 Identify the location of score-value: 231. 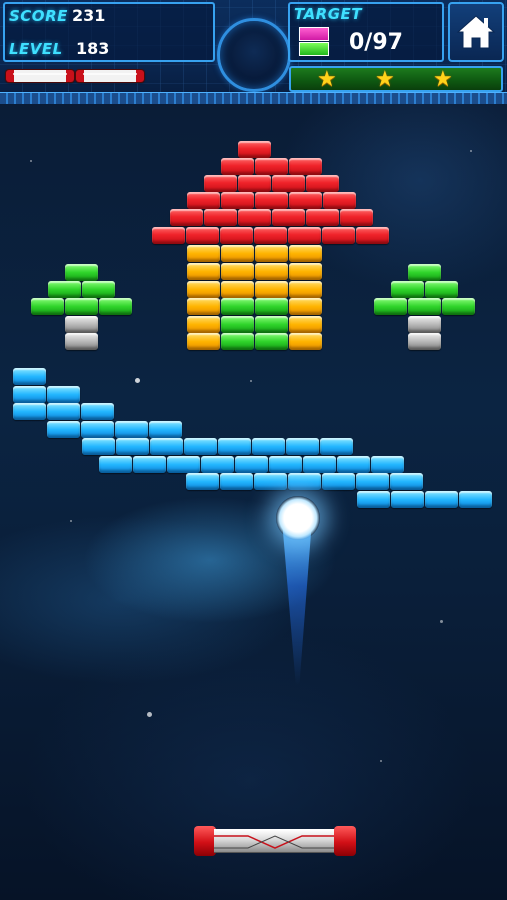
(89, 15).